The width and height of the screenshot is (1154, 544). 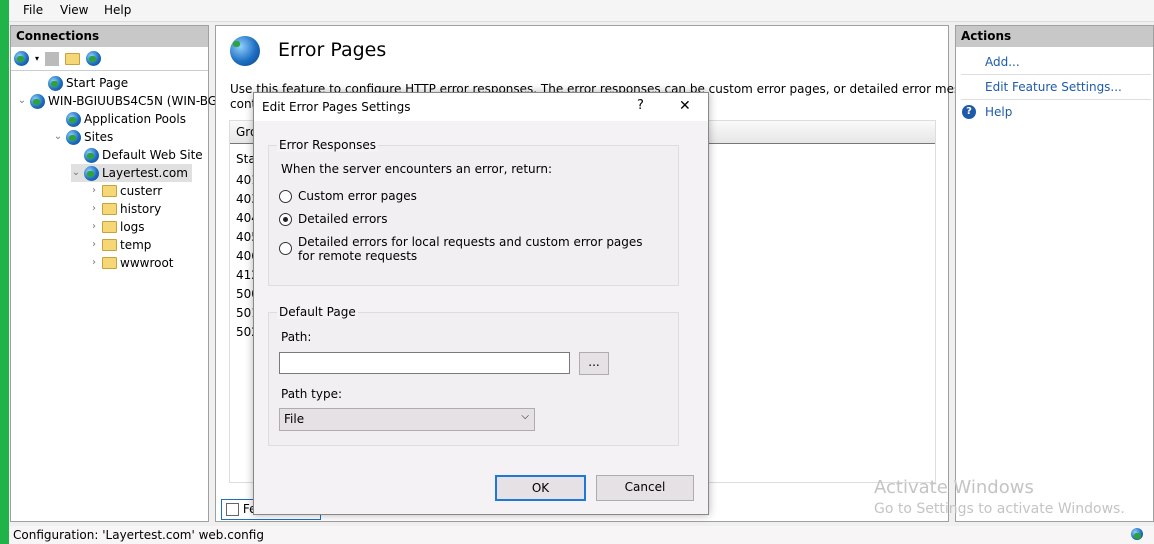 What do you see at coordinates (133, 101) in the screenshot?
I see `tree-item-label: WIN-BGIUUBS4C5N (WIN-BG` at bounding box center [133, 101].